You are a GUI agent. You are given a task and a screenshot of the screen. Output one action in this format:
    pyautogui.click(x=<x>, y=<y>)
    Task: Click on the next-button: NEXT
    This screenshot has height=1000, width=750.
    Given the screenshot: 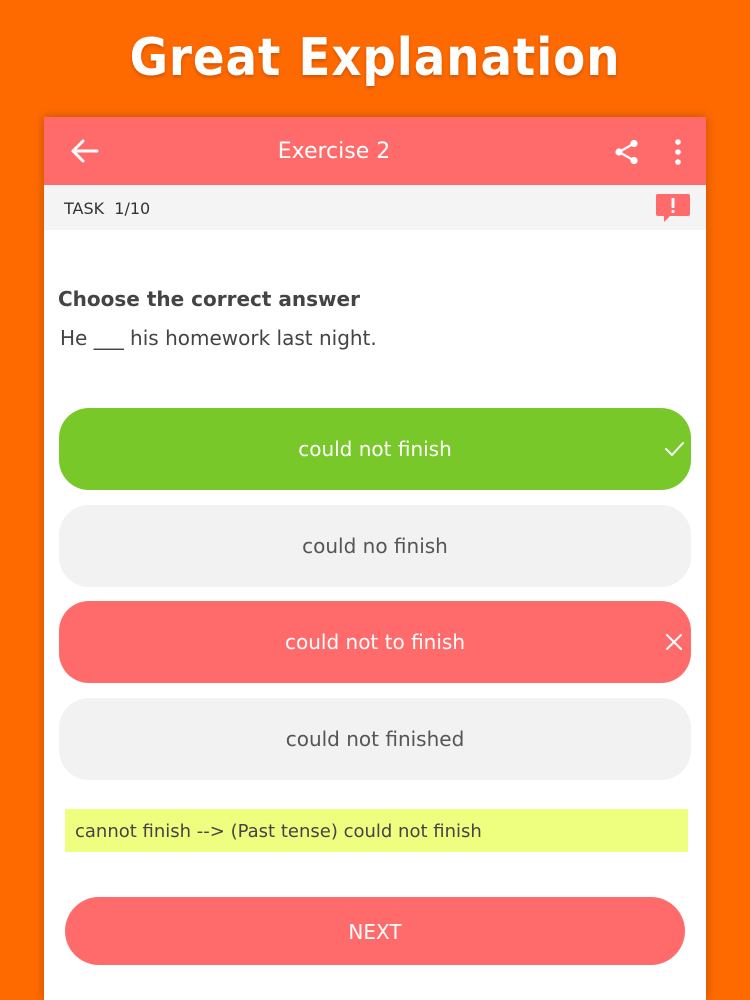 What is the action you would take?
    pyautogui.click(x=375, y=931)
    